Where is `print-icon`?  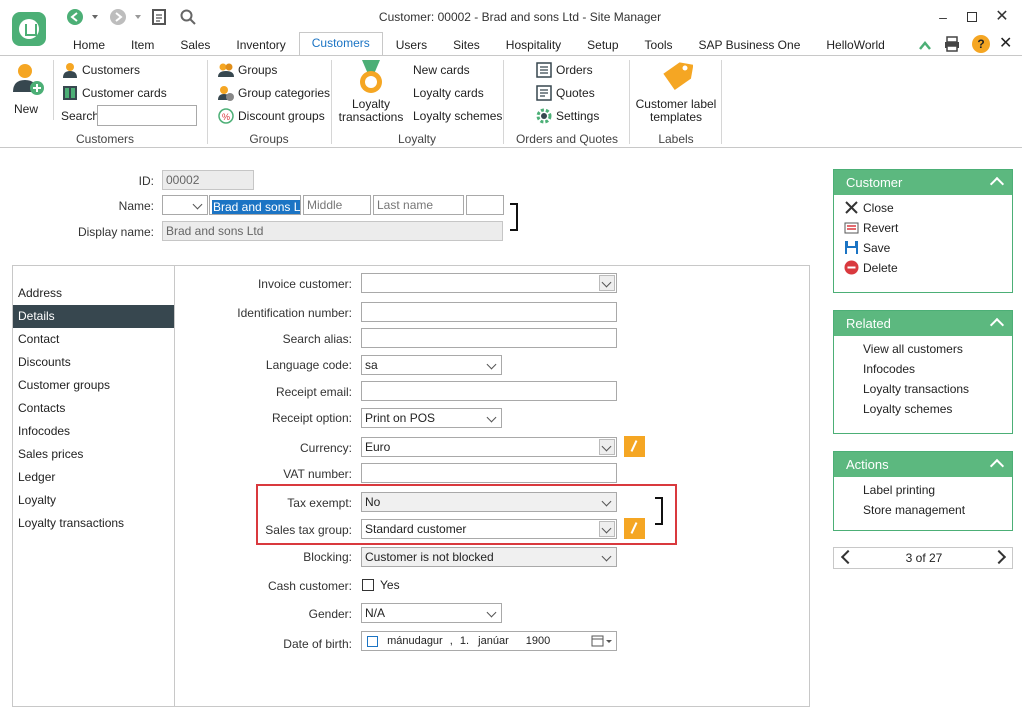 print-icon is located at coordinates (952, 44).